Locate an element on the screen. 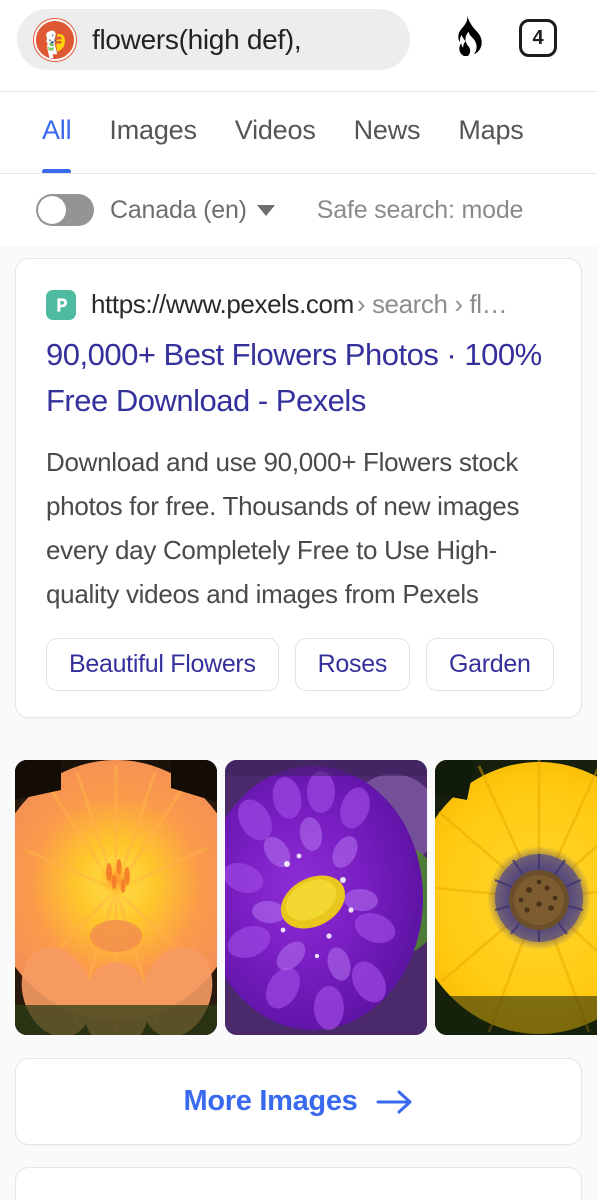 The image size is (597, 1200). sitelink-chip-garden: Garden is located at coordinates (490, 664).